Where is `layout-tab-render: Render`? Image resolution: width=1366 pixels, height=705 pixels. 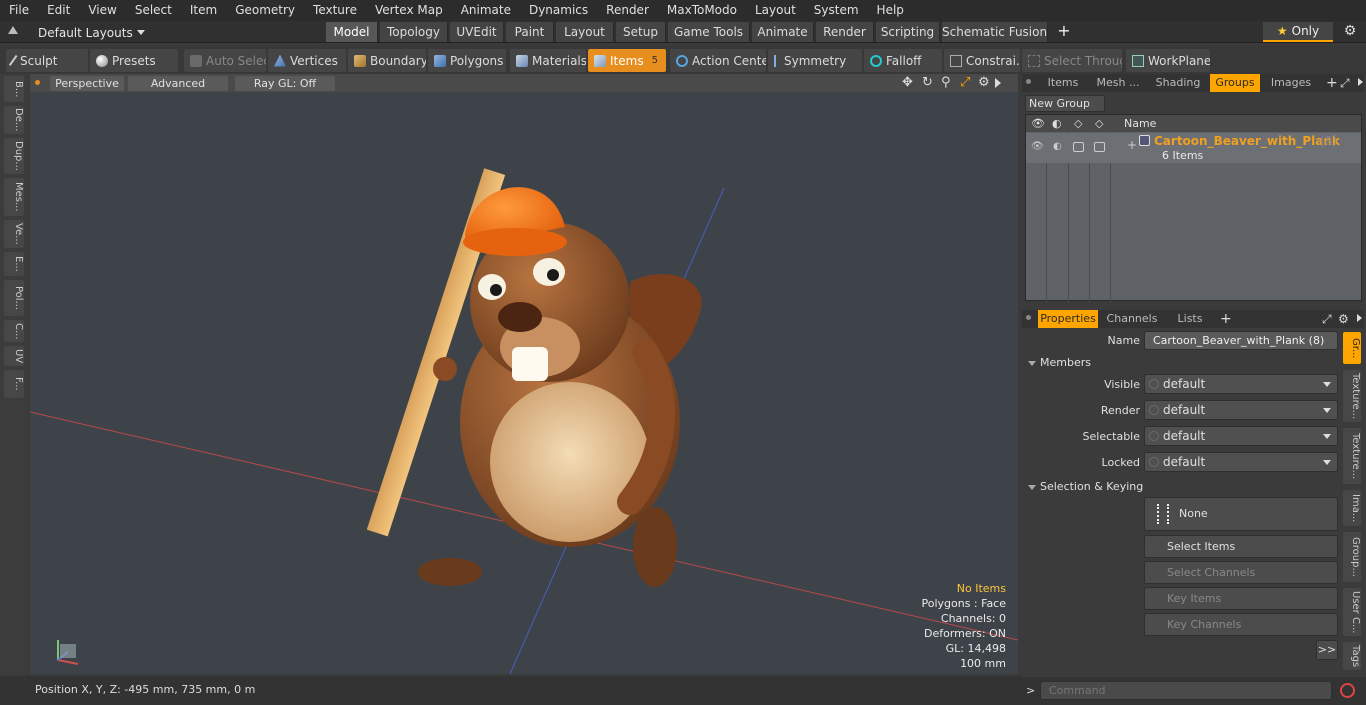
layout-tab-render: Render is located at coordinates (845, 32).